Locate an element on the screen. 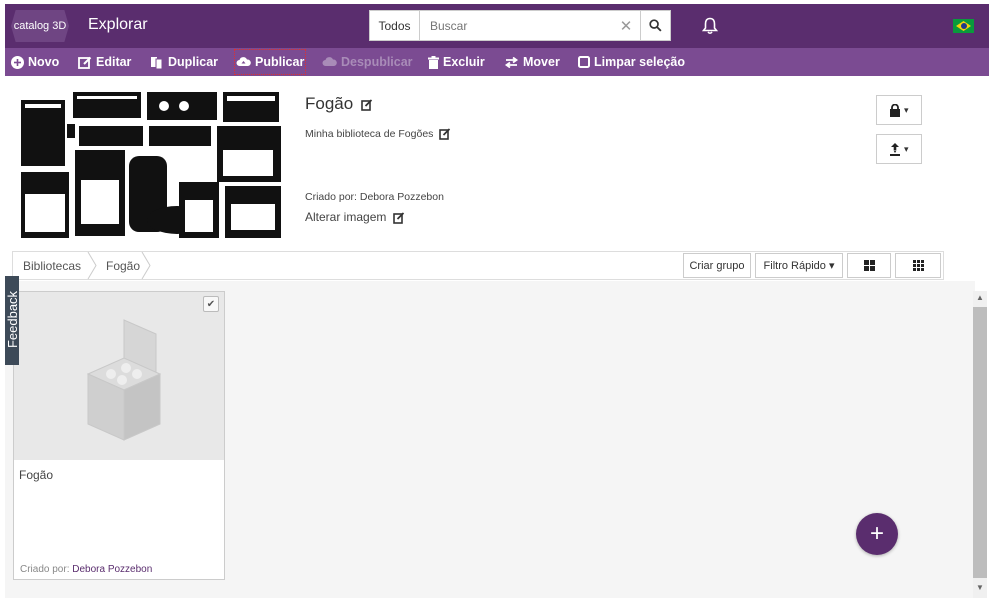 Image resolution: width=994 pixels, height=600 pixels. import-dropdown-button: ▾ is located at coordinates (899, 149).